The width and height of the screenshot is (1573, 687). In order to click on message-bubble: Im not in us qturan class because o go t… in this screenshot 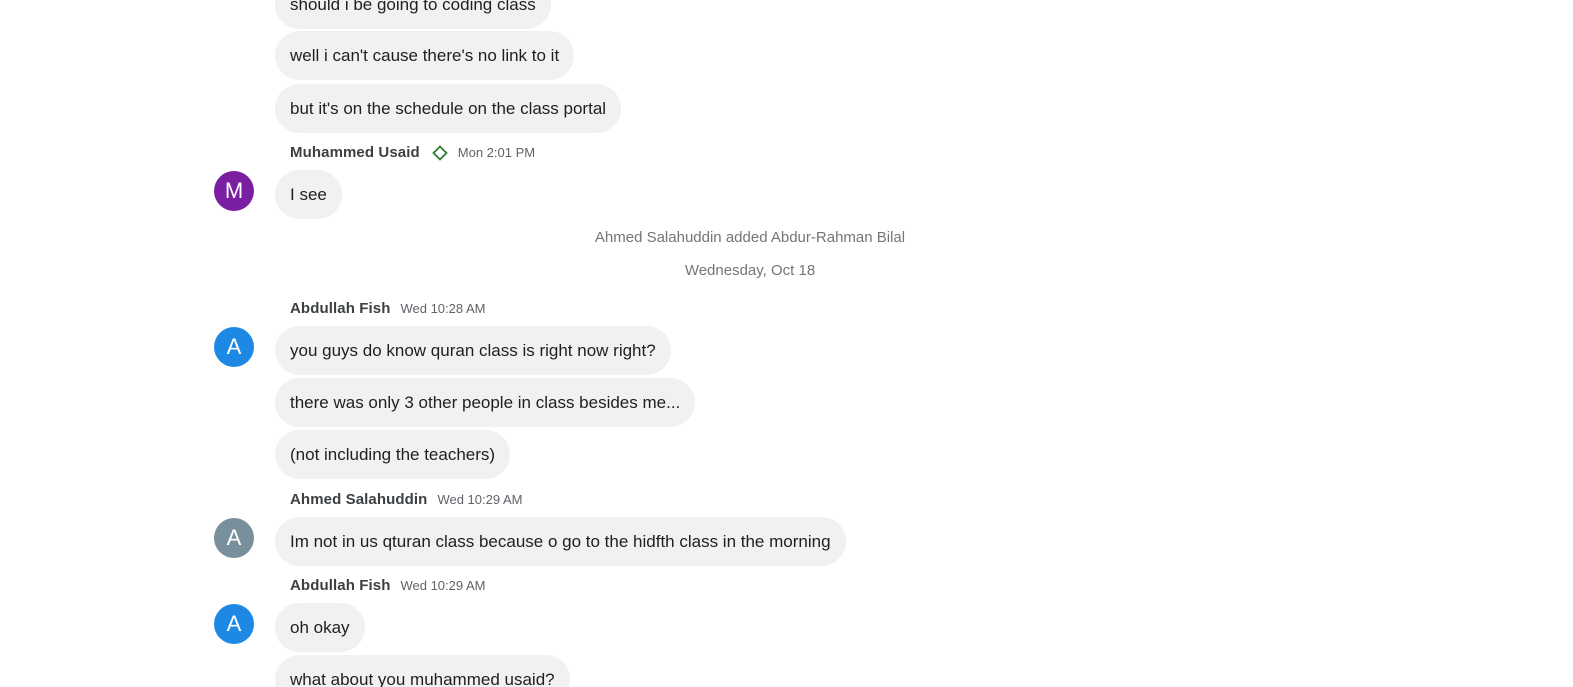, I will do `click(560, 541)`.